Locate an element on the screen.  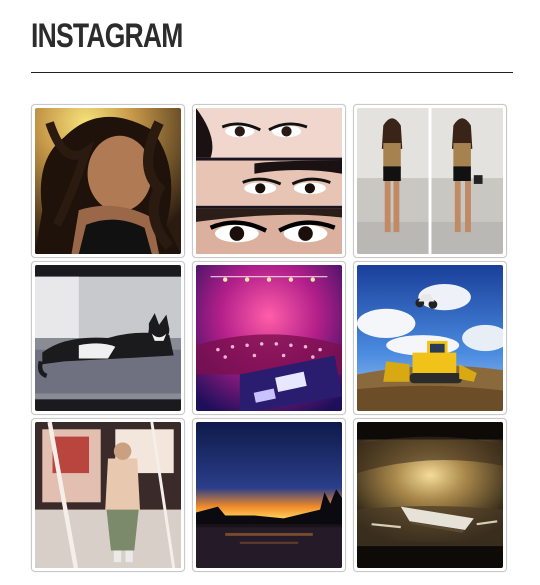
widget-title: INSTAGRAM is located at coordinates (107, 36).